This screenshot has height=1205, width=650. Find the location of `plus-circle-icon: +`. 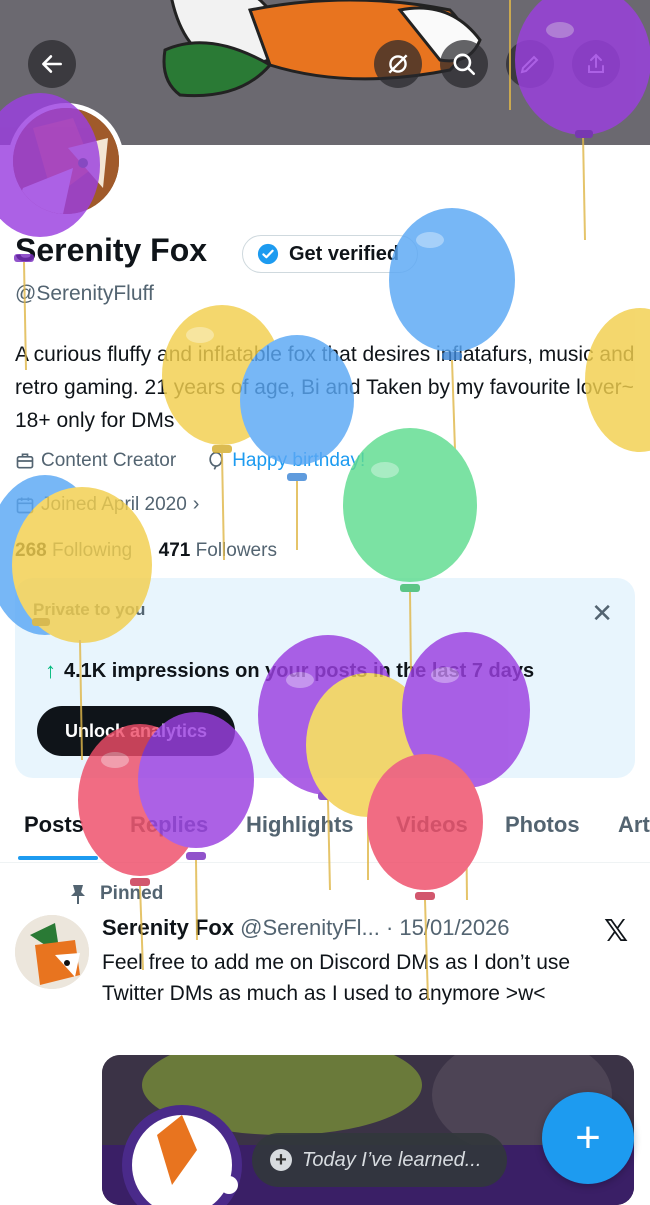

plus-circle-icon: + is located at coordinates (281, 1160).